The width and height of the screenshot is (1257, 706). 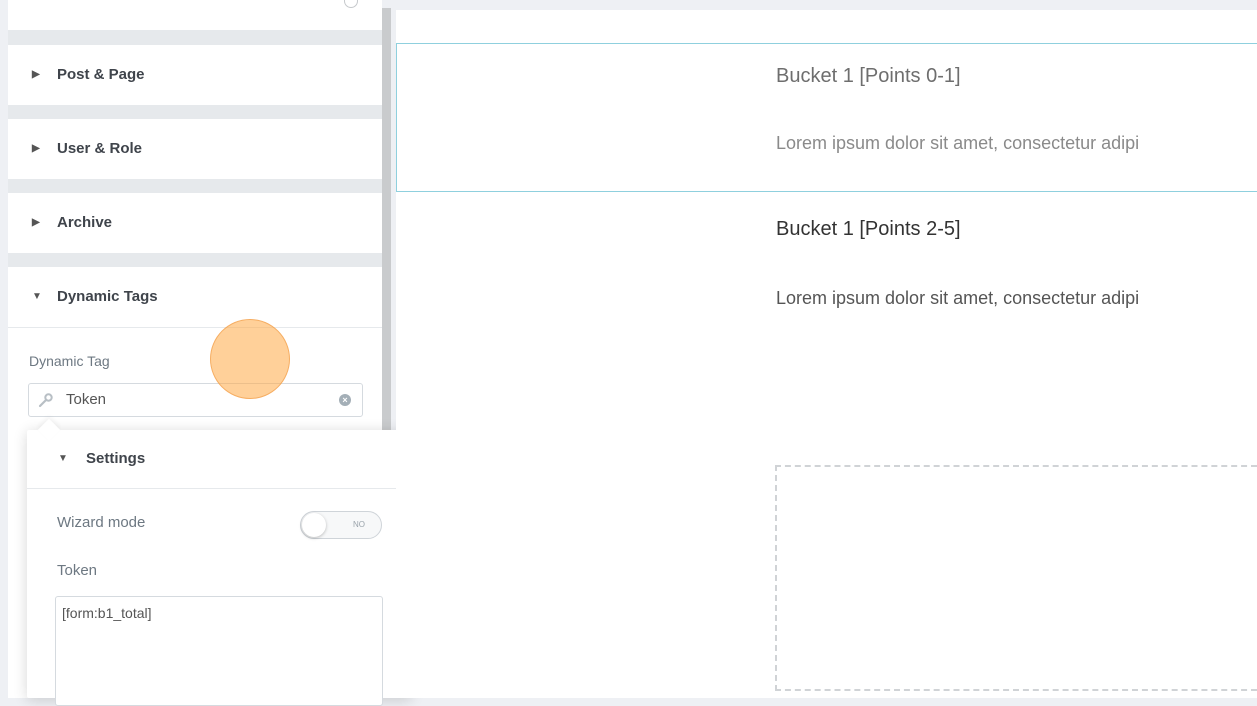 What do you see at coordinates (351, 4) in the screenshot?
I see `info-icon` at bounding box center [351, 4].